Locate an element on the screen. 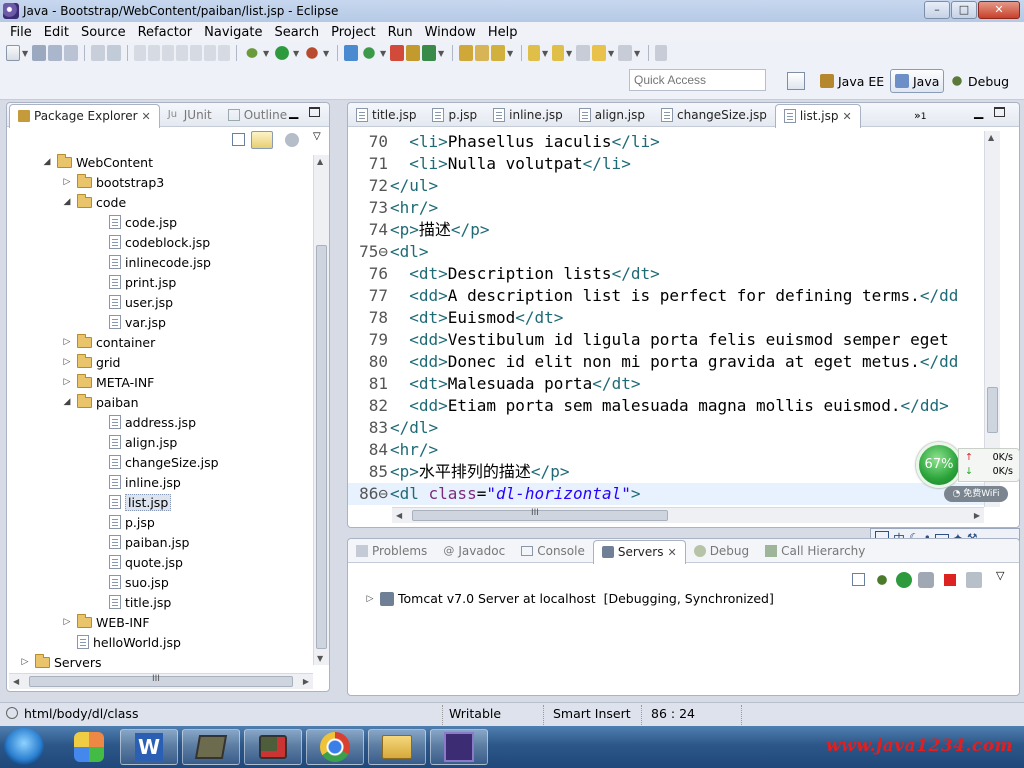 This screenshot has height=768, width=1024. code-line: 85 <p>水平排列的描述</p> is located at coordinates (666, 472).